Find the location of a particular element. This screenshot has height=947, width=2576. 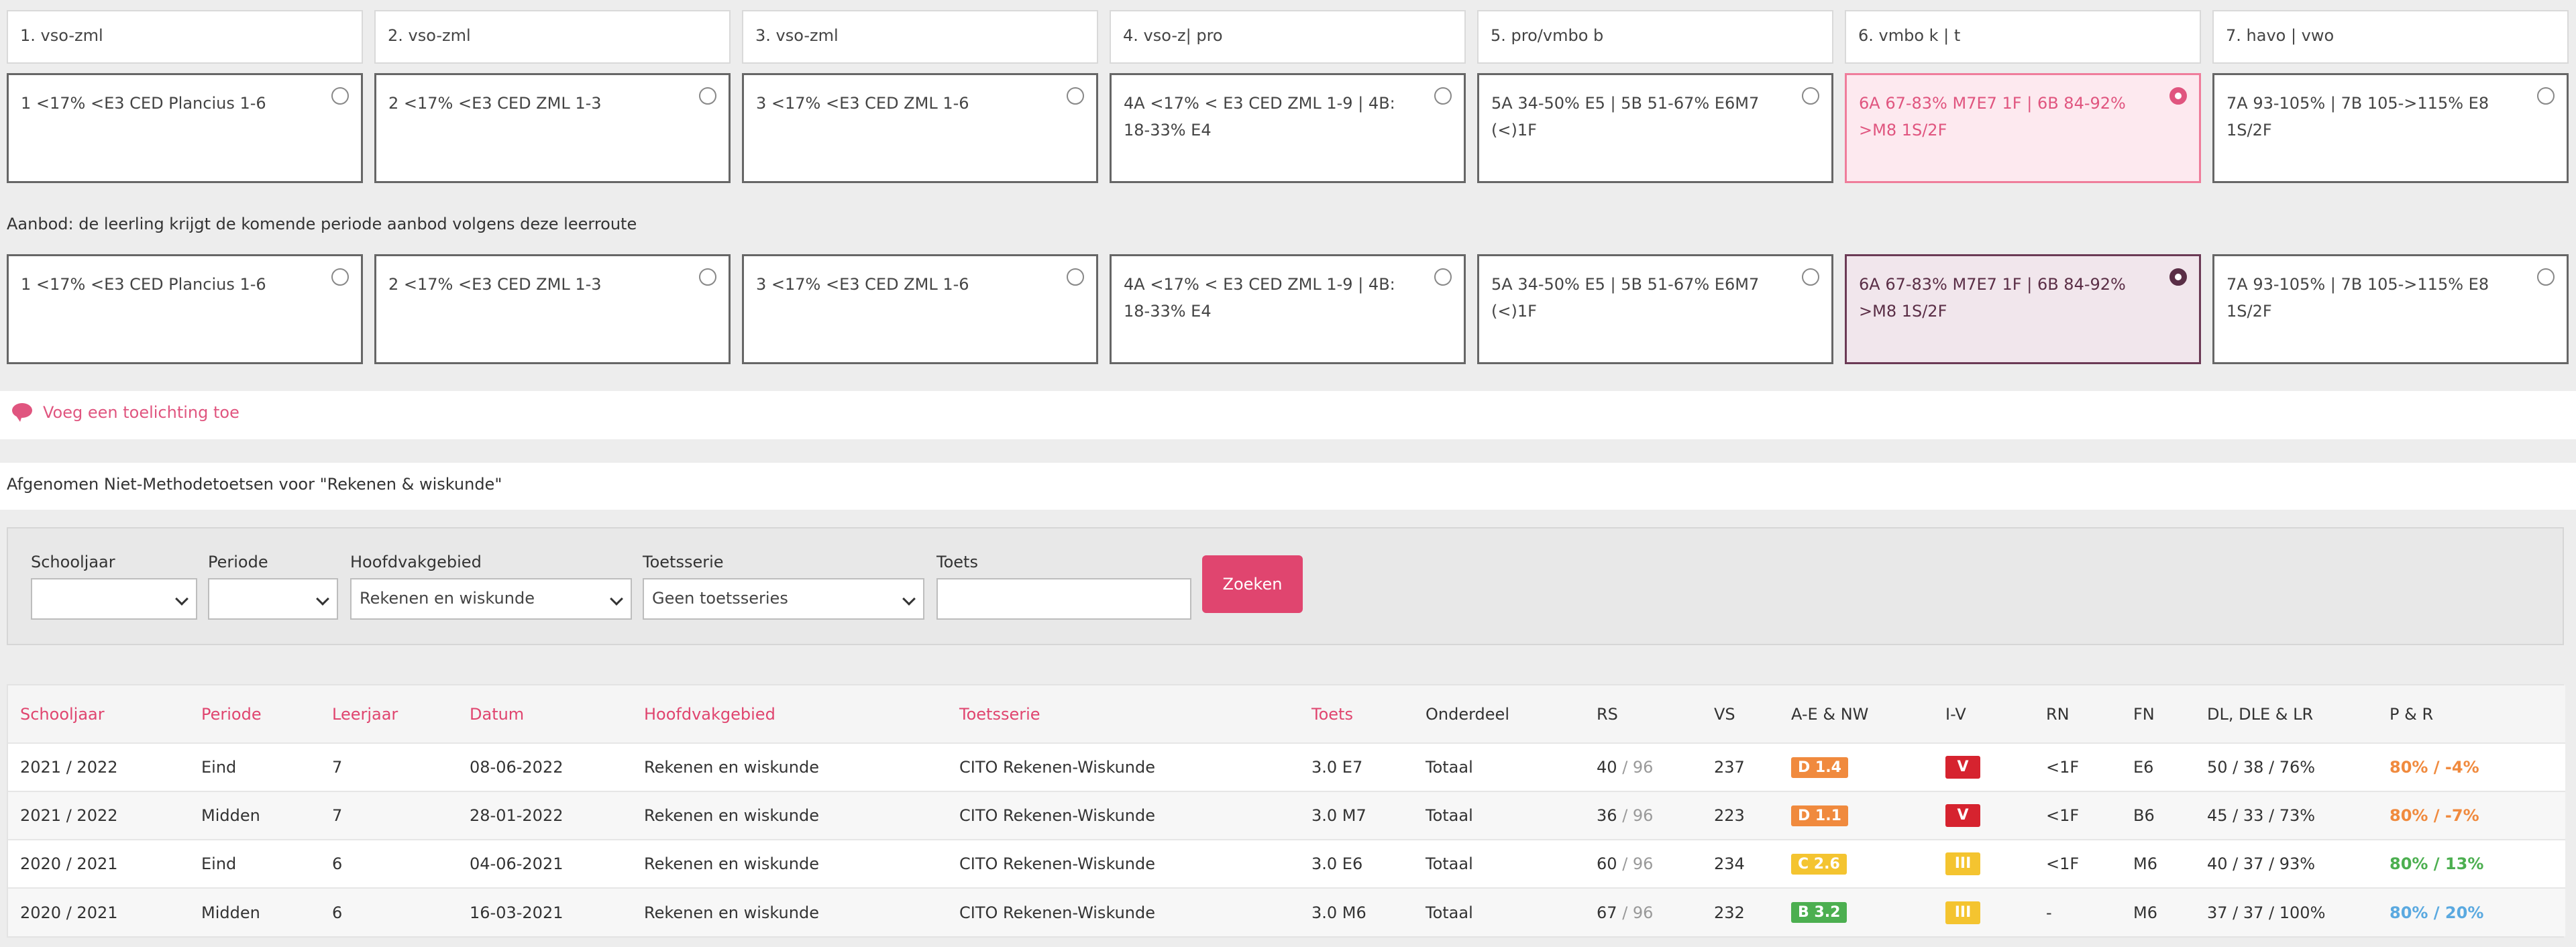

cell-pr: 80% / 20% is located at coordinates (2471, 912).